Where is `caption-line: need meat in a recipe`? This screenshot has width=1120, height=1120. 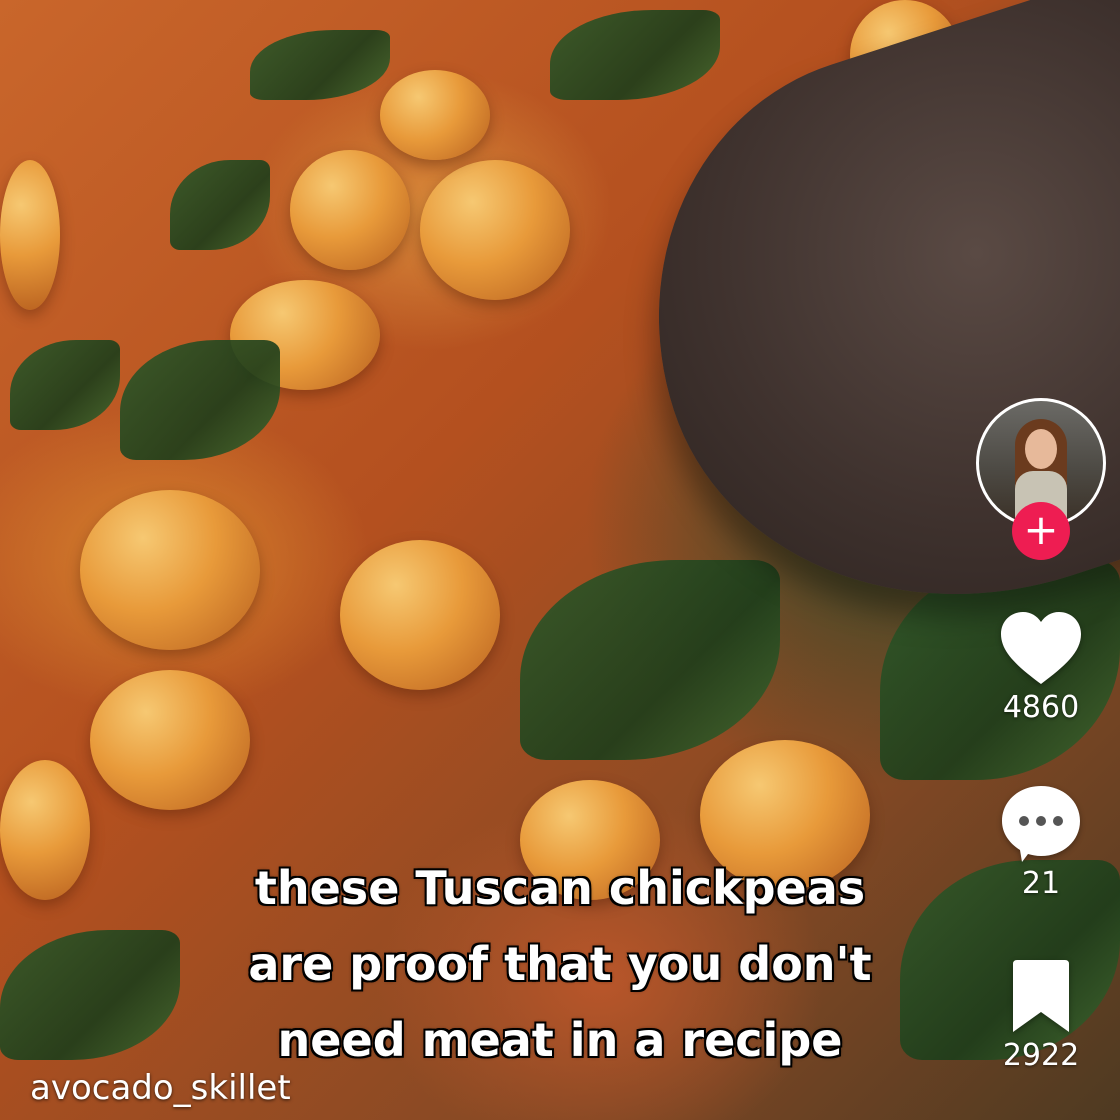 caption-line: need meat in a recipe is located at coordinates (560, 1040).